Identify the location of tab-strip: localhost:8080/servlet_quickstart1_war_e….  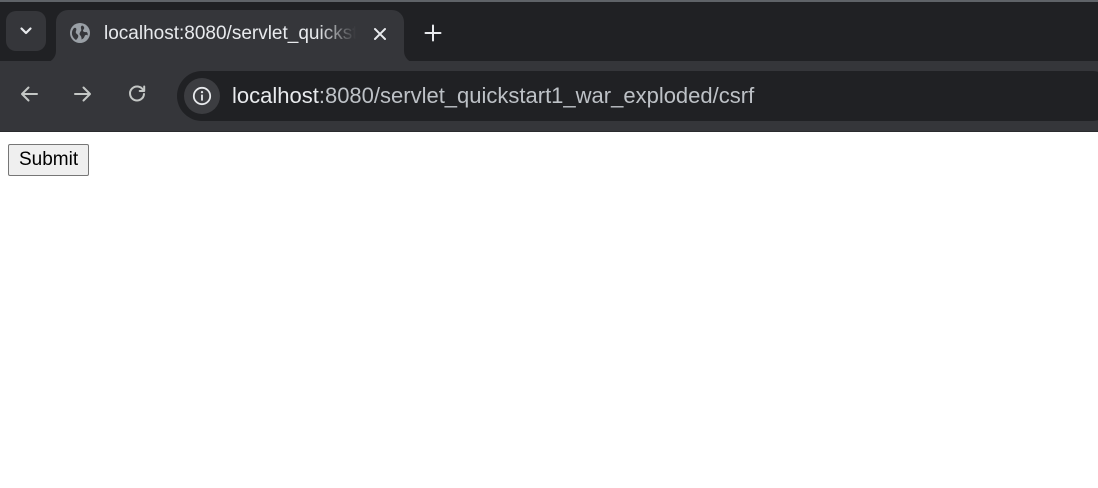
(549, 31).